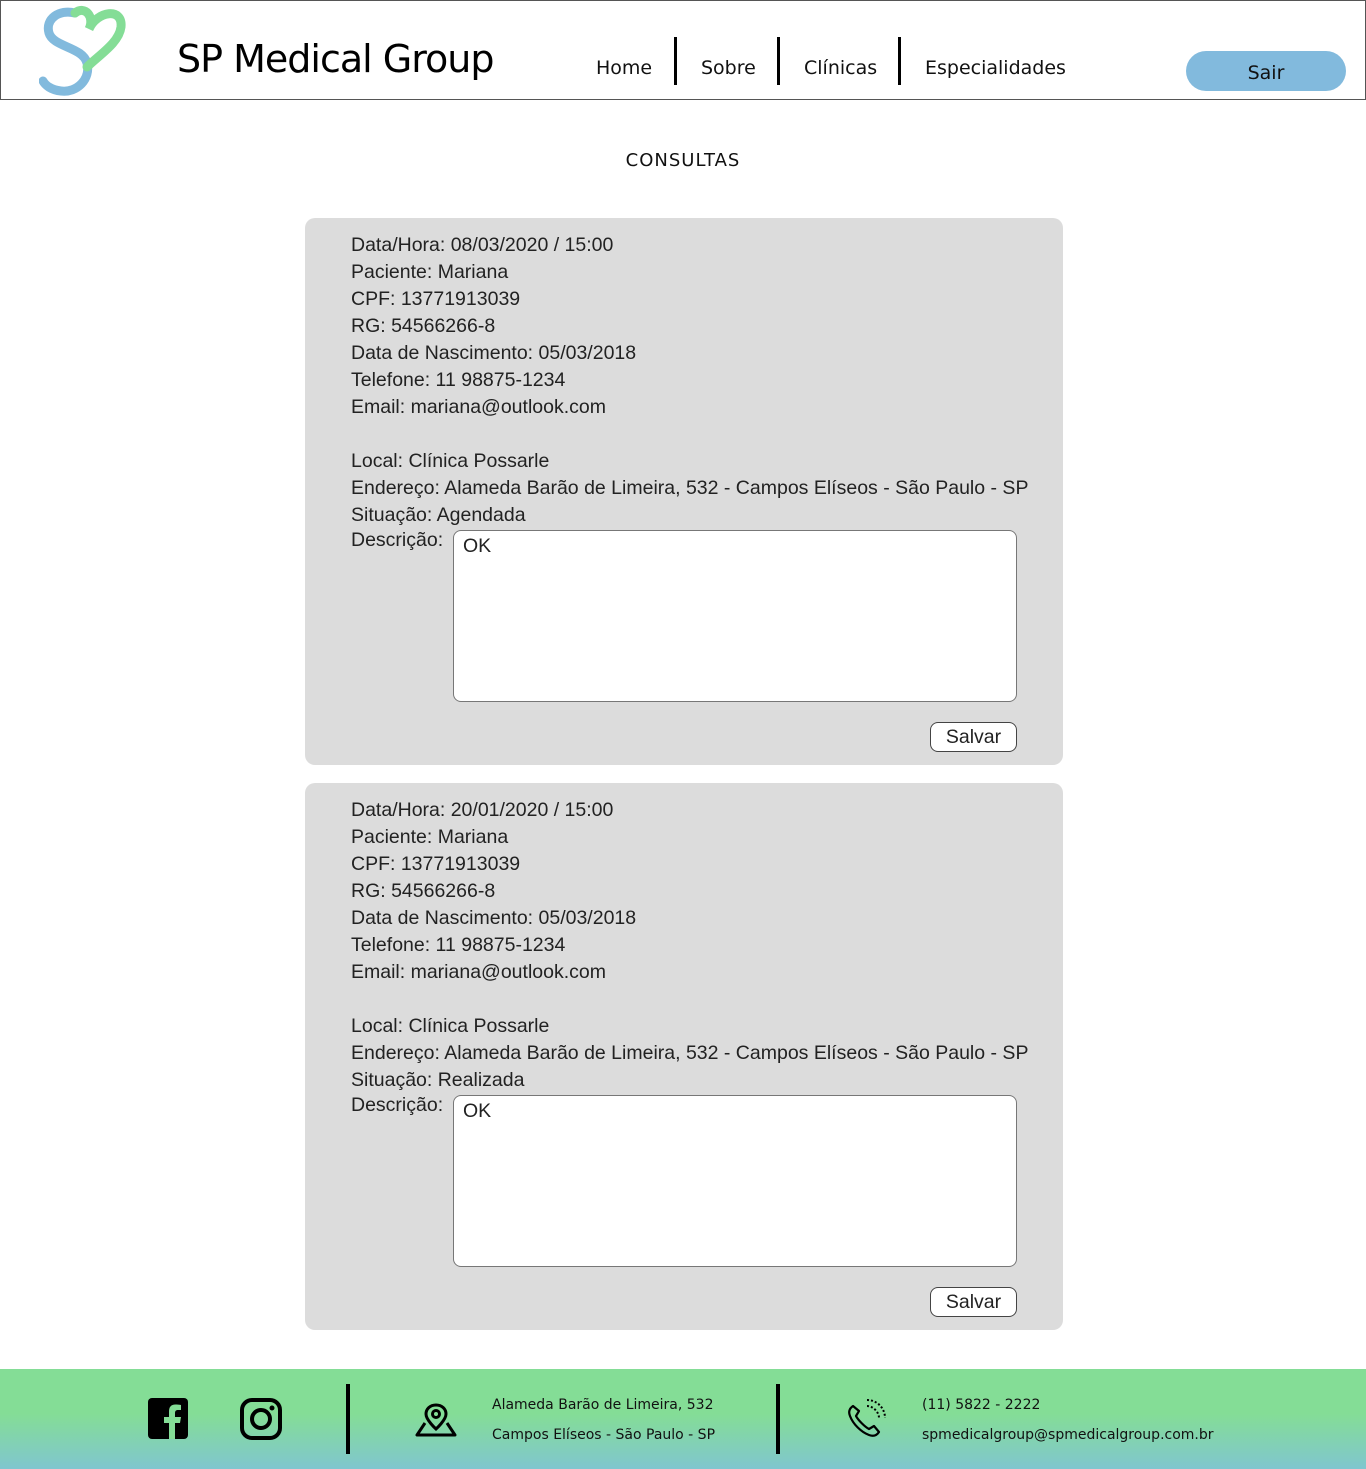 Image resolution: width=1366 pixels, height=1469 pixels. I want to click on consulta-datahora: Data/Hora: 20/01/2020 / 15:00, so click(482, 810).